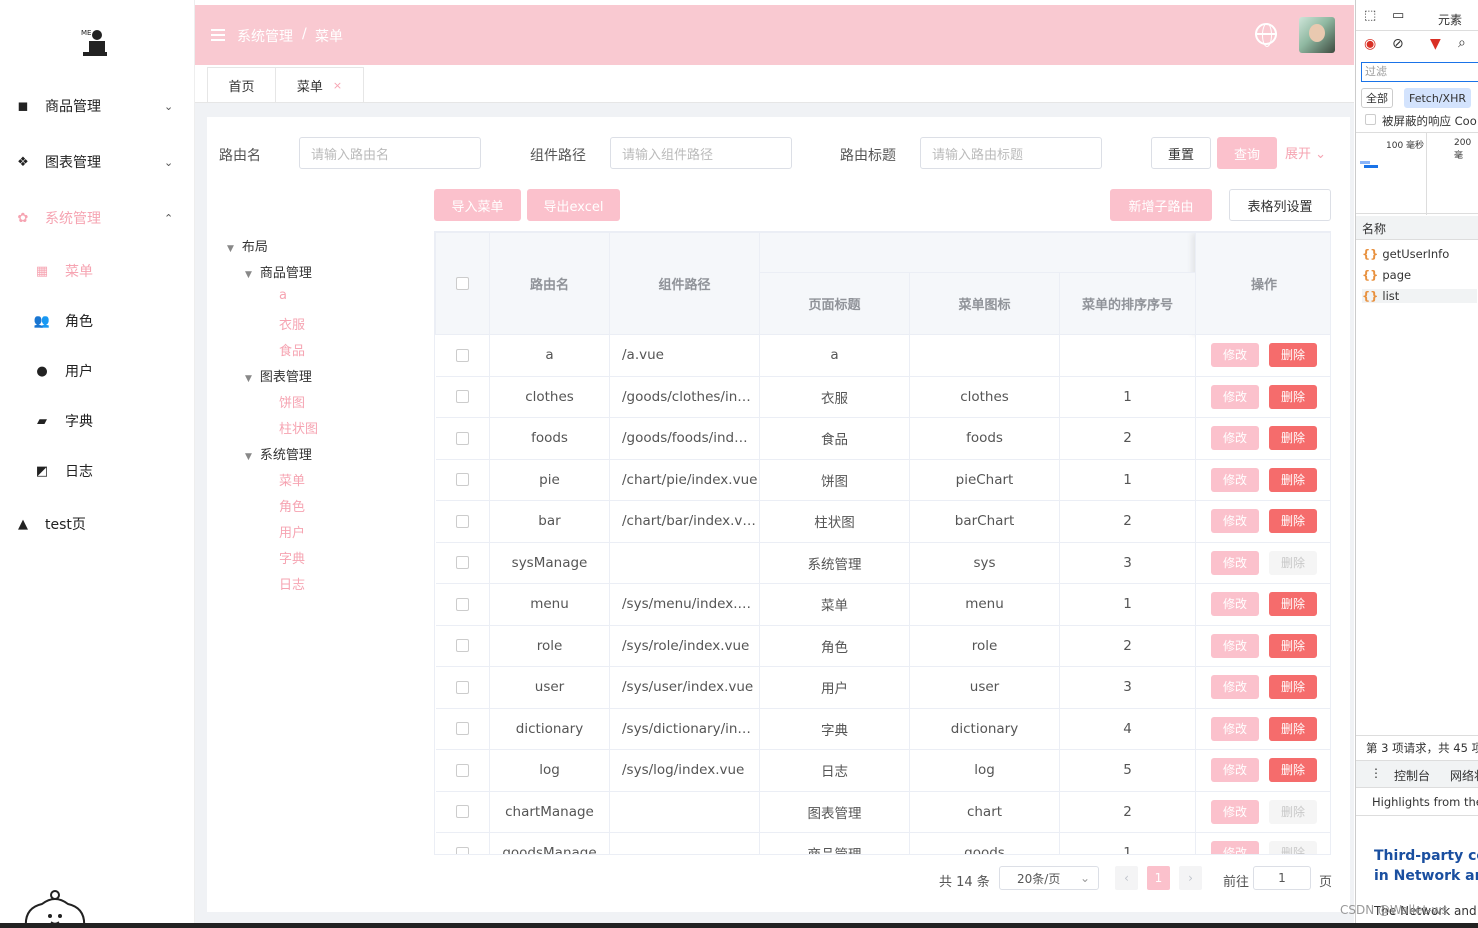 This screenshot has width=1478, height=928. What do you see at coordinates (462, 283) in the screenshot?
I see `select-all-checkbox` at bounding box center [462, 283].